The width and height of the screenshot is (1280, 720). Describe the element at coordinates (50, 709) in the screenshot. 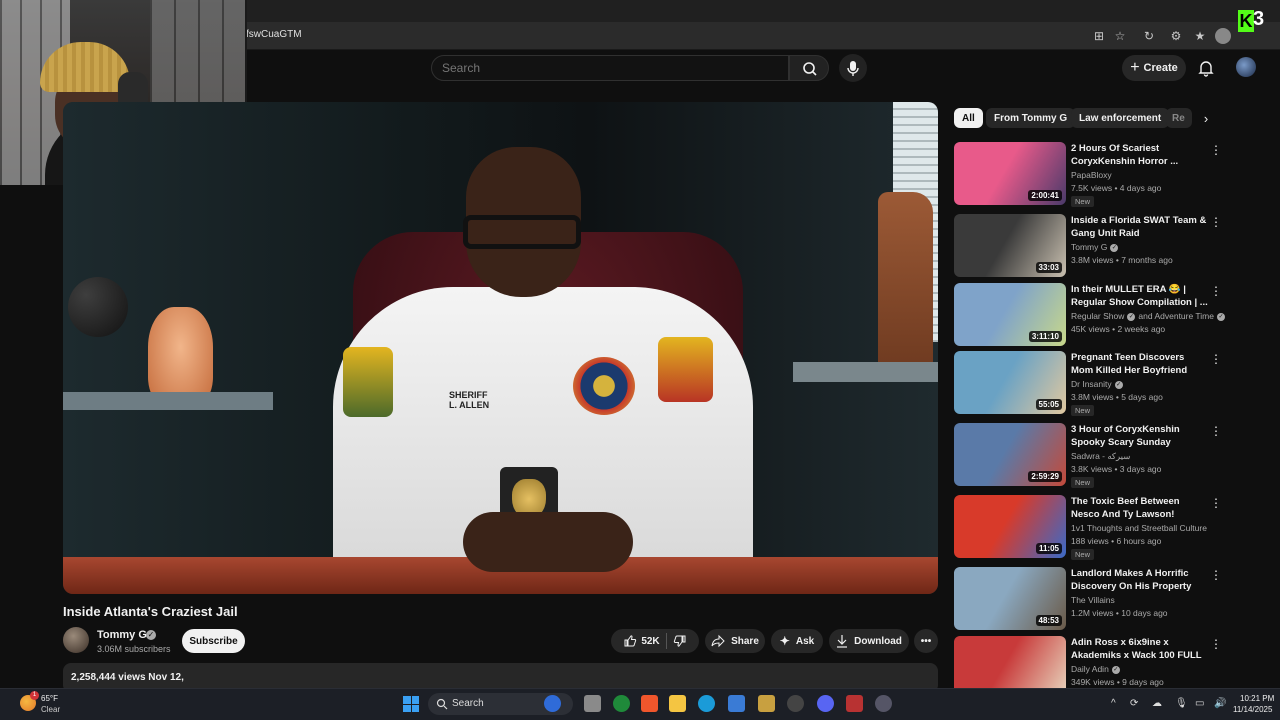

I see `weather-condition: Clear` at that location.